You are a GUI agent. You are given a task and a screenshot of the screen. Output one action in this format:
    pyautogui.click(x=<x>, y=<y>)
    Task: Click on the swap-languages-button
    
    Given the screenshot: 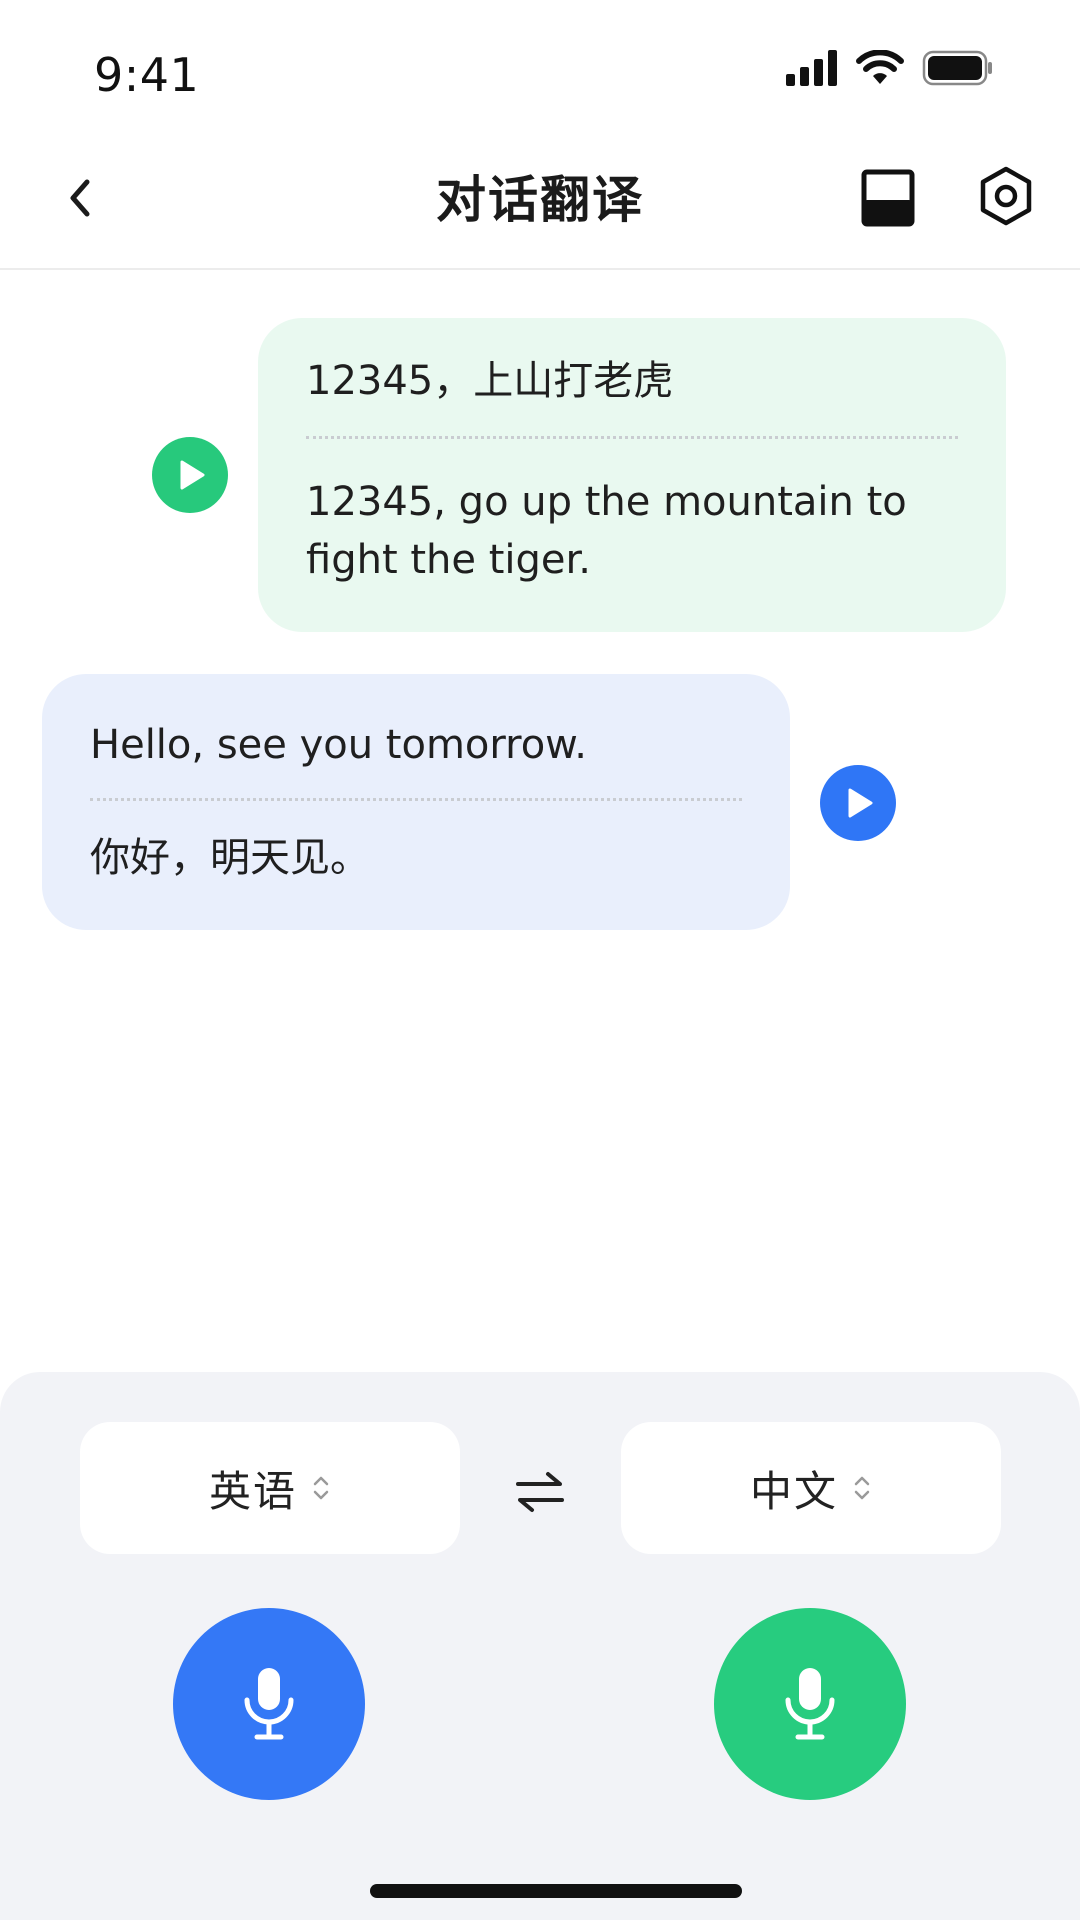 What is the action you would take?
    pyautogui.click(x=540, y=1492)
    